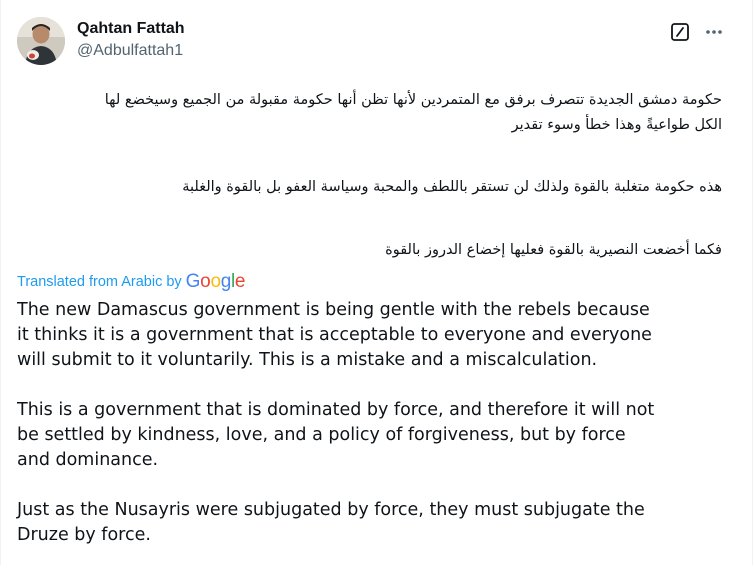  I want to click on google-logo: Google, so click(216, 282).